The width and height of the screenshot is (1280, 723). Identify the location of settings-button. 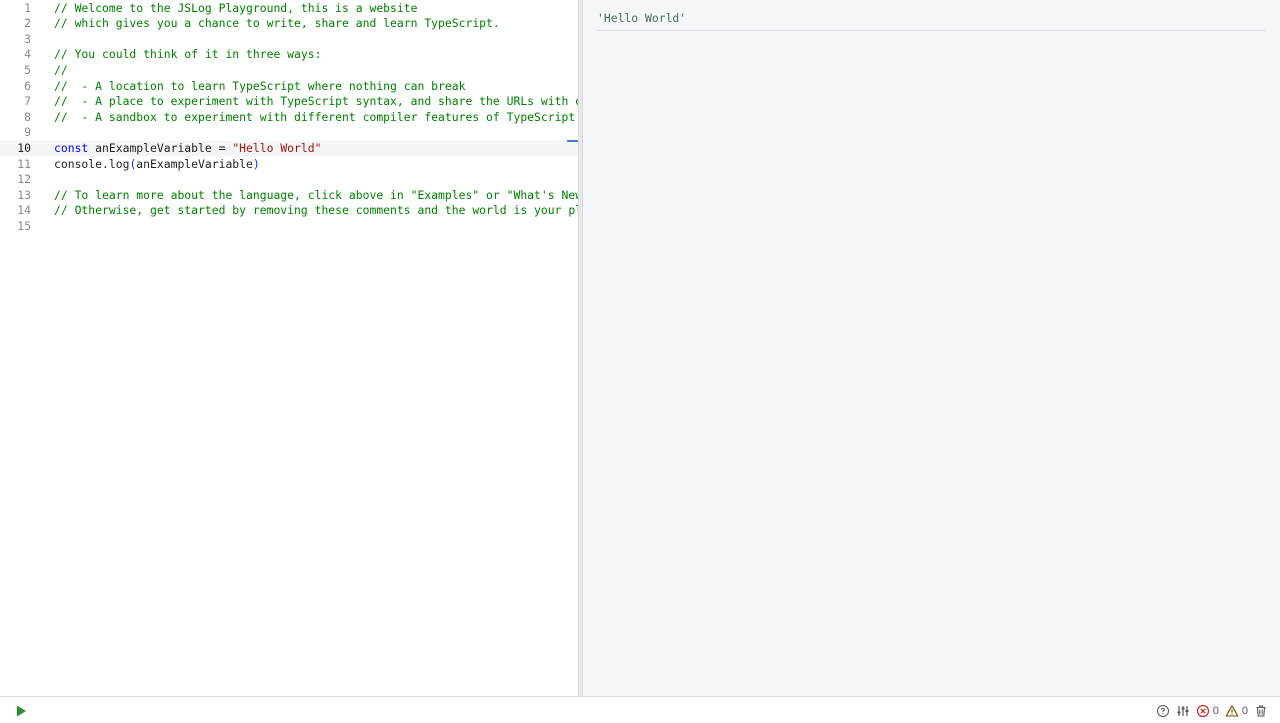
(1183, 711).